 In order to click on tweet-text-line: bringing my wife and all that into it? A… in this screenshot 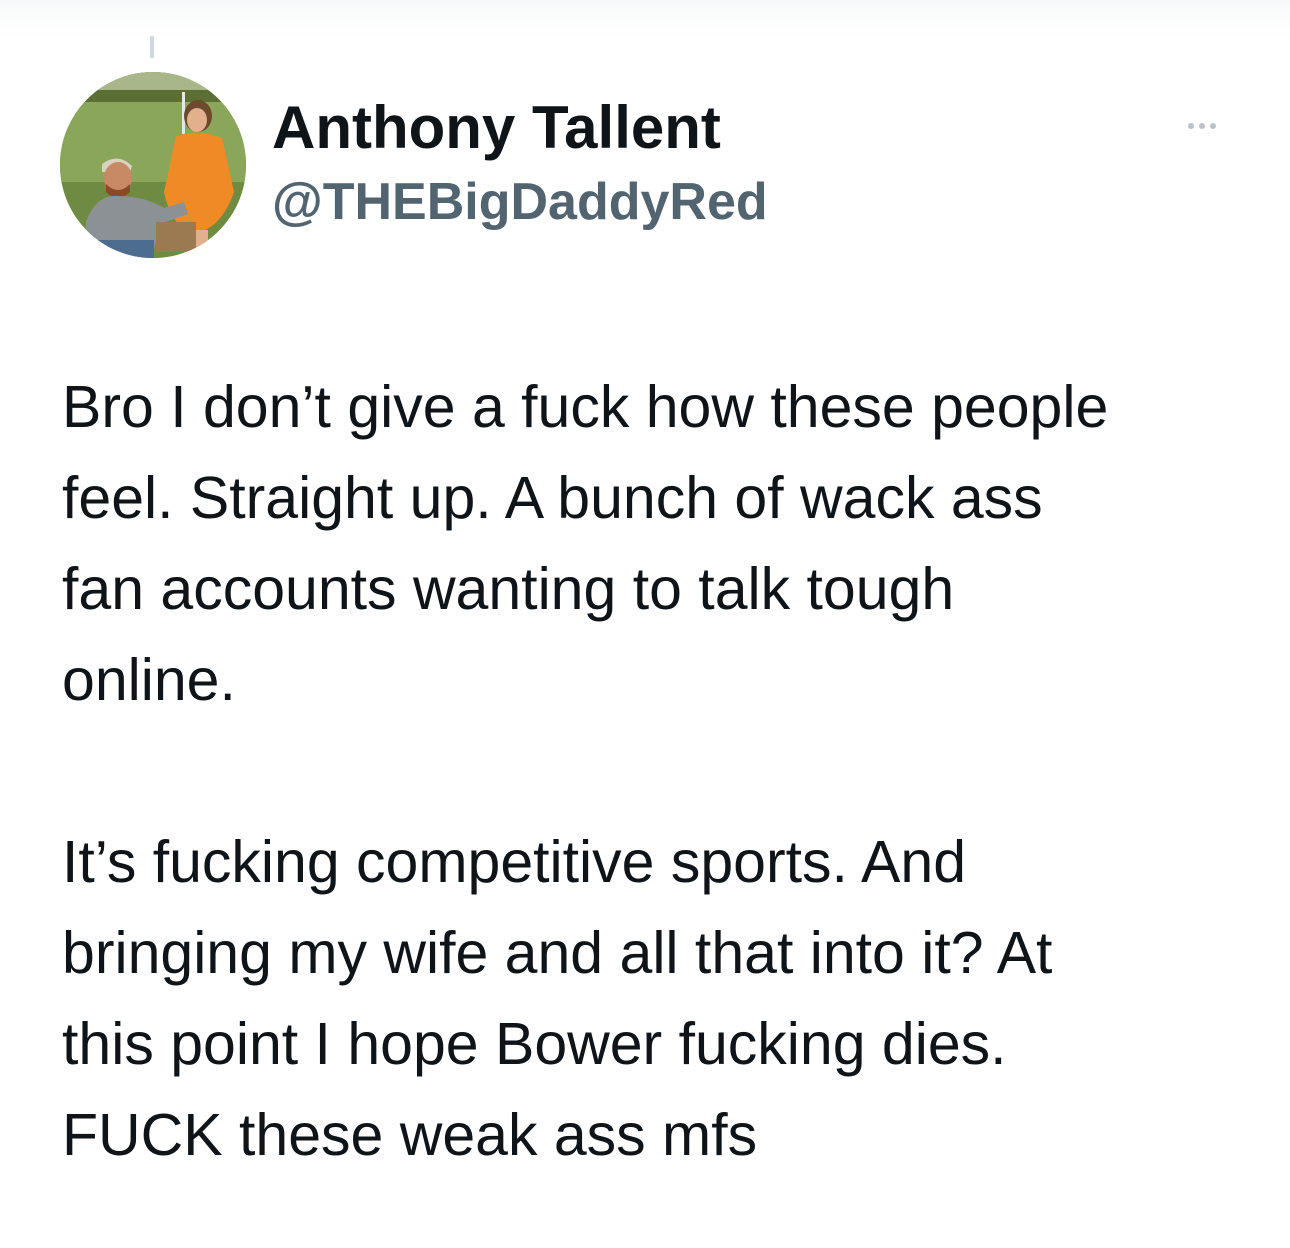, I will do `click(557, 953)`.